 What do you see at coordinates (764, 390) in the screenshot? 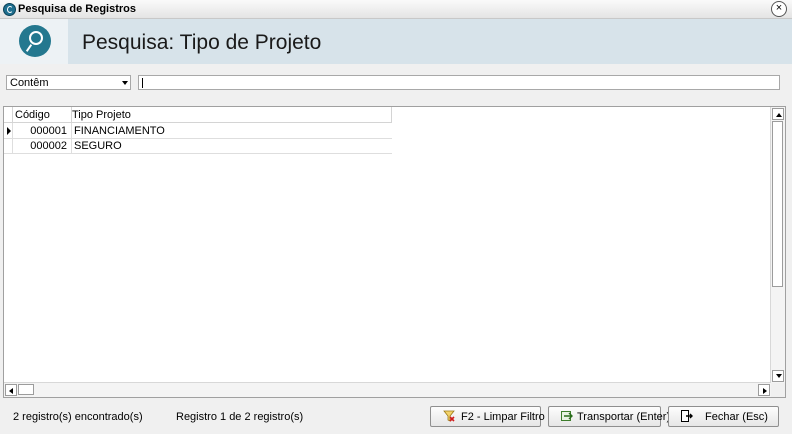
I see `scroll-right-button` at bounding box center [764, 390].